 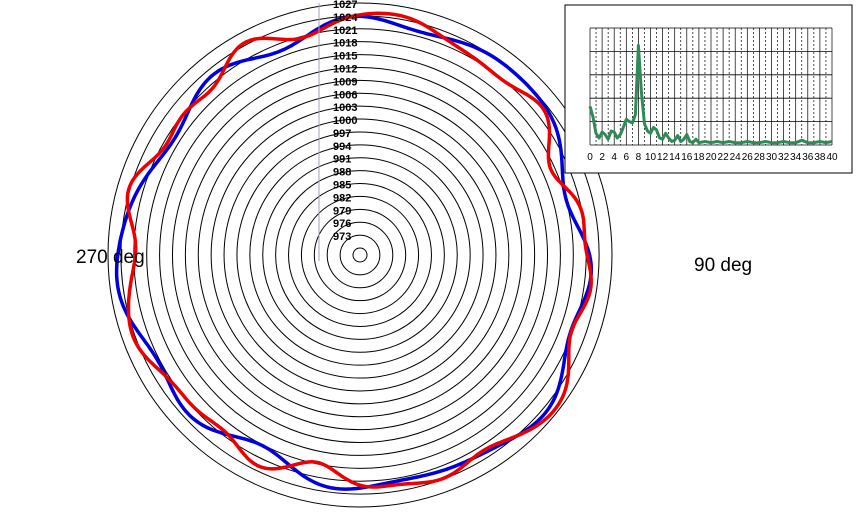 I want to click on radial-tick-label: 994, so click(x=342, y=147).